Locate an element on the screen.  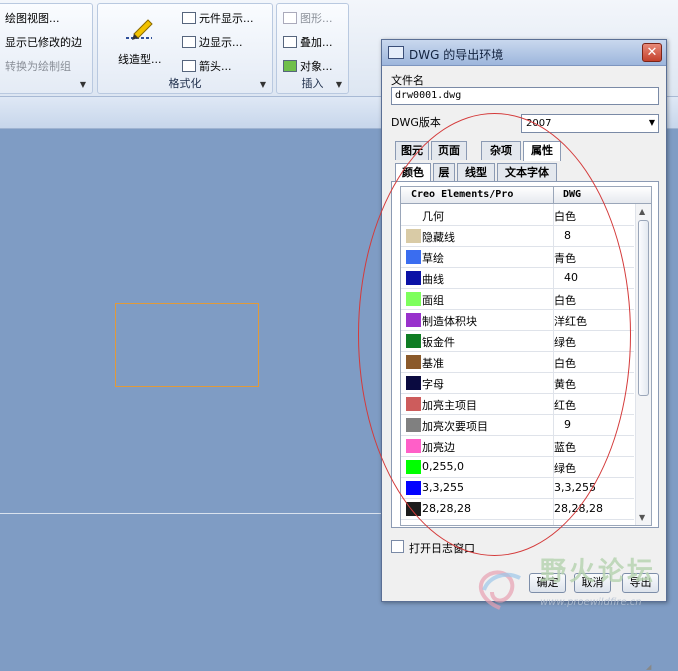
table-row: 加亮边 蓝色 is located at coordinates (517, 446).